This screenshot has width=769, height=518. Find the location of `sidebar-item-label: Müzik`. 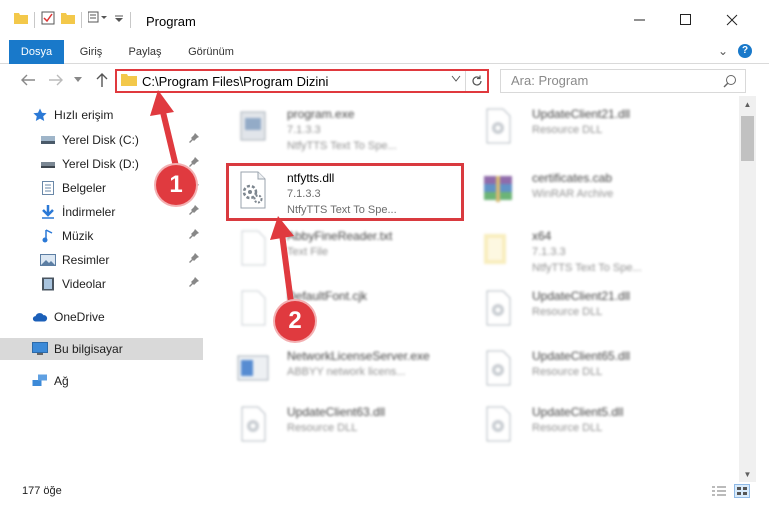

sidebar-item-label: Müzik is located at coordinates (78, 236).